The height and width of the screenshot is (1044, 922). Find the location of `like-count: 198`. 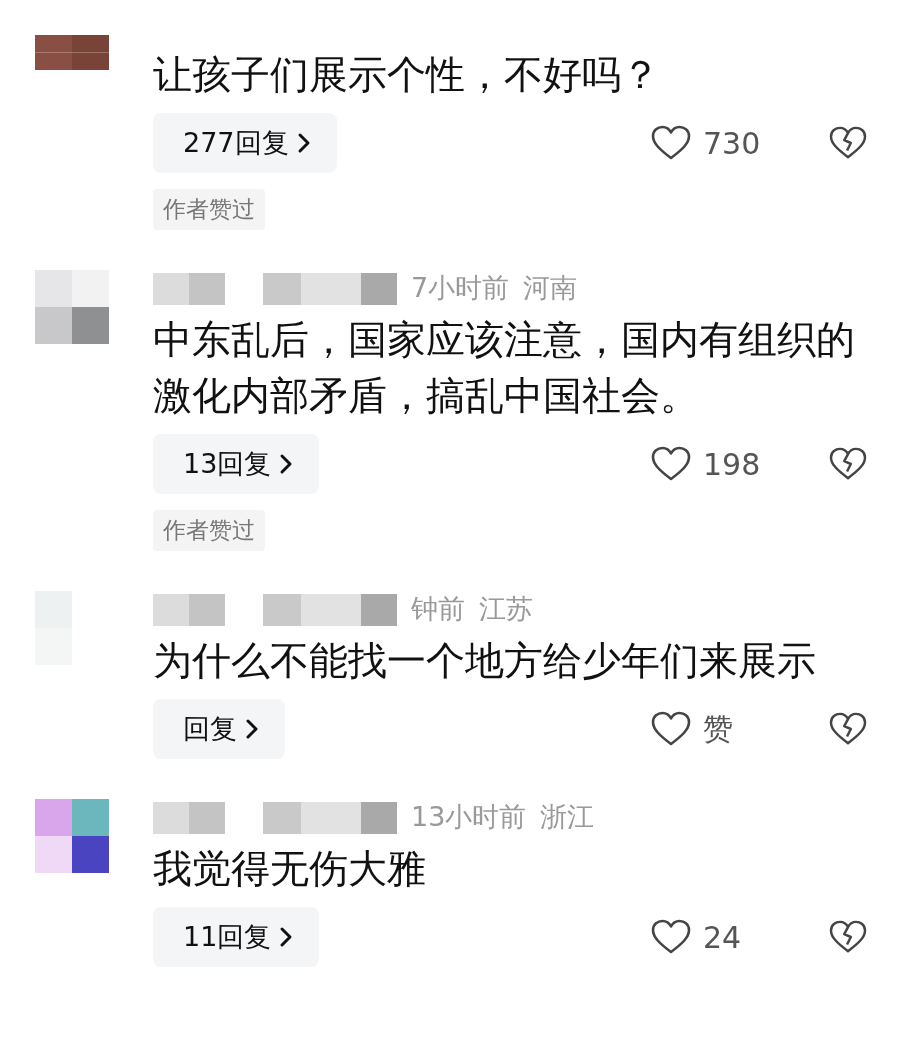

like-count: 198 is located at coordinates (732, 464).